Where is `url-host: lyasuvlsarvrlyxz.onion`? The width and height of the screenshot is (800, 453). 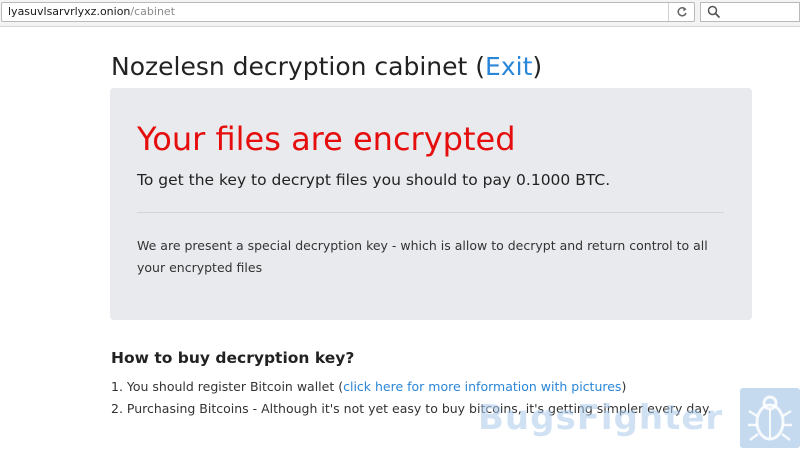
url-host: lyasuvlsarvrlyxz.onion is located at coordinates (69, 11).